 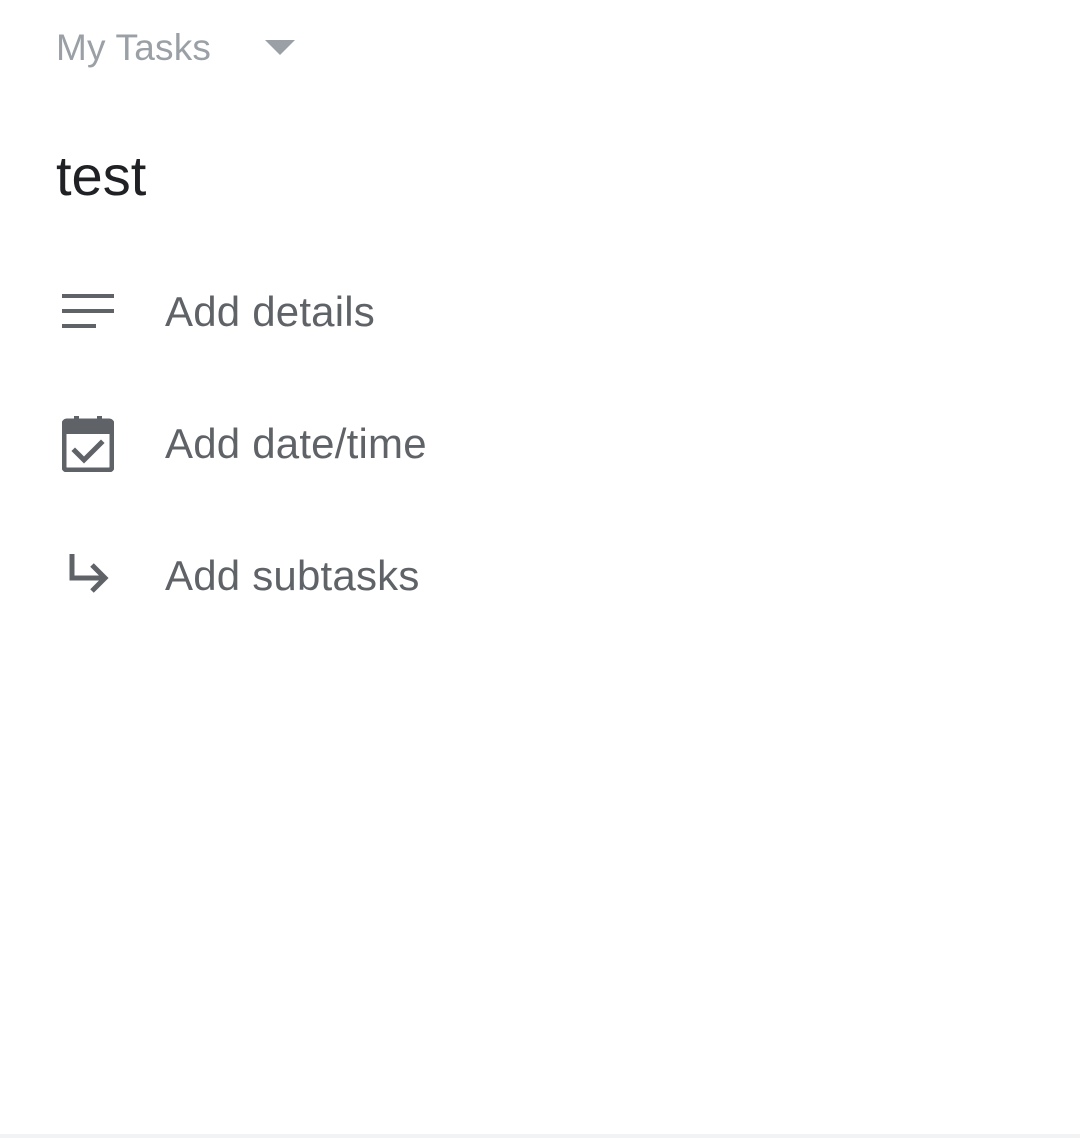 I want to click on add-date-time-row: Add date/time, so click(x=540, y=444).